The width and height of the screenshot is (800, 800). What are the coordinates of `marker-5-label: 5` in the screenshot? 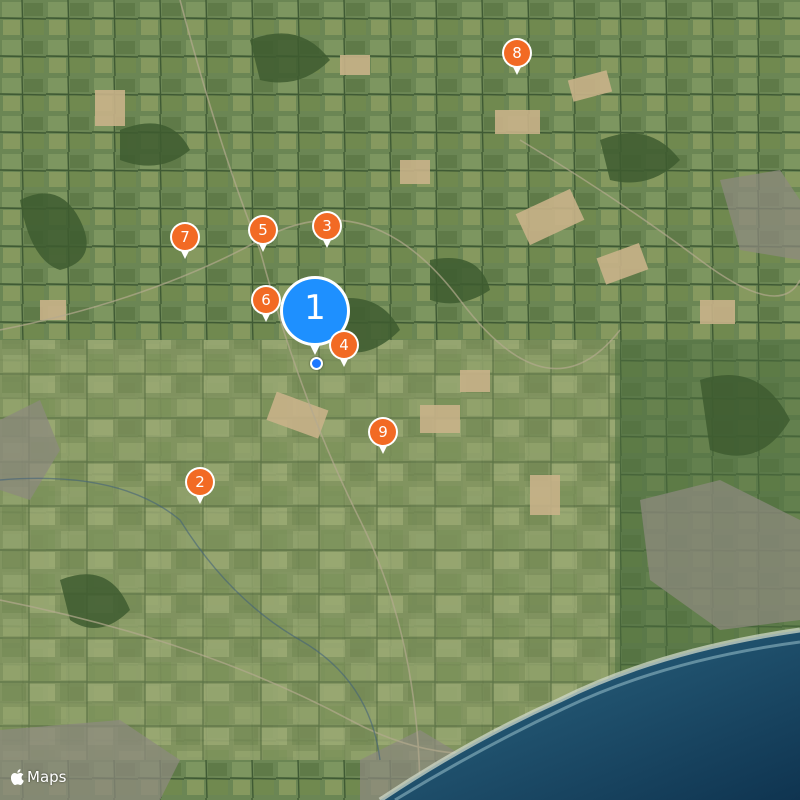 It's located at (263, 230).